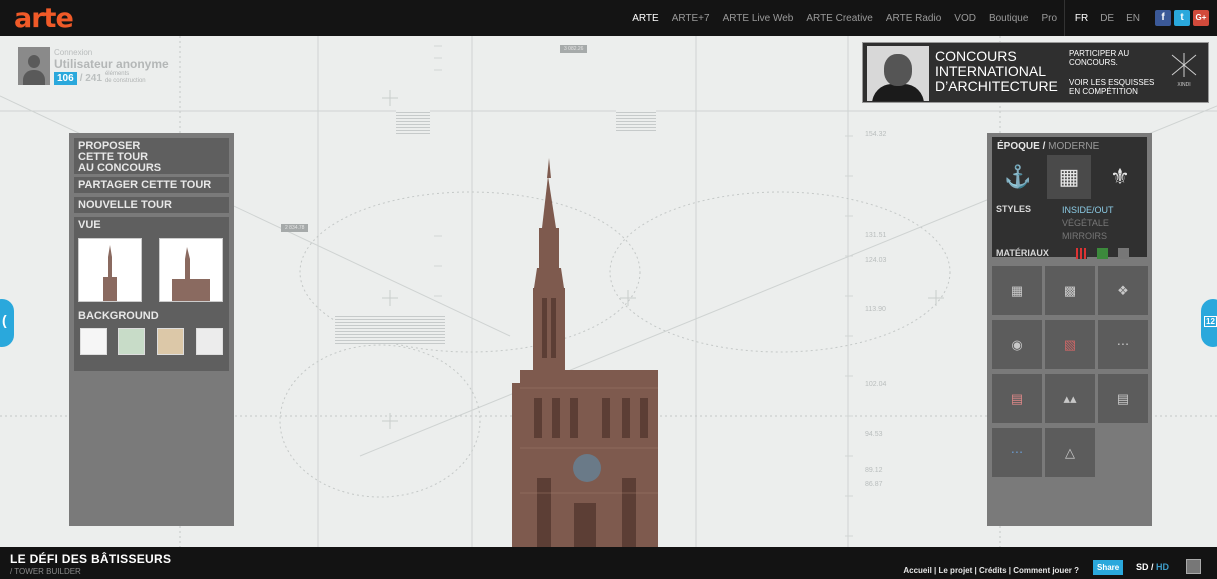  What do you see at coordinates (839, 18) in the screenshot?
I see `nav-arte-creative: ARTE Creative` at bounding box center [839, 18].